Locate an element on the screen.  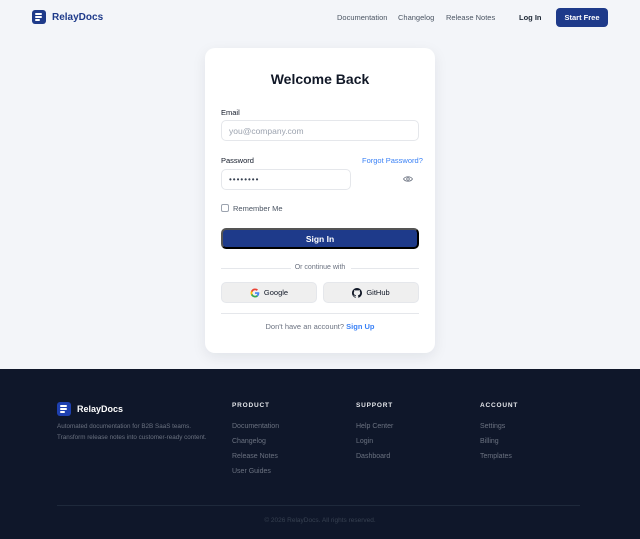
footer-brand: RelayDocs is located at coordinates (90, 409).